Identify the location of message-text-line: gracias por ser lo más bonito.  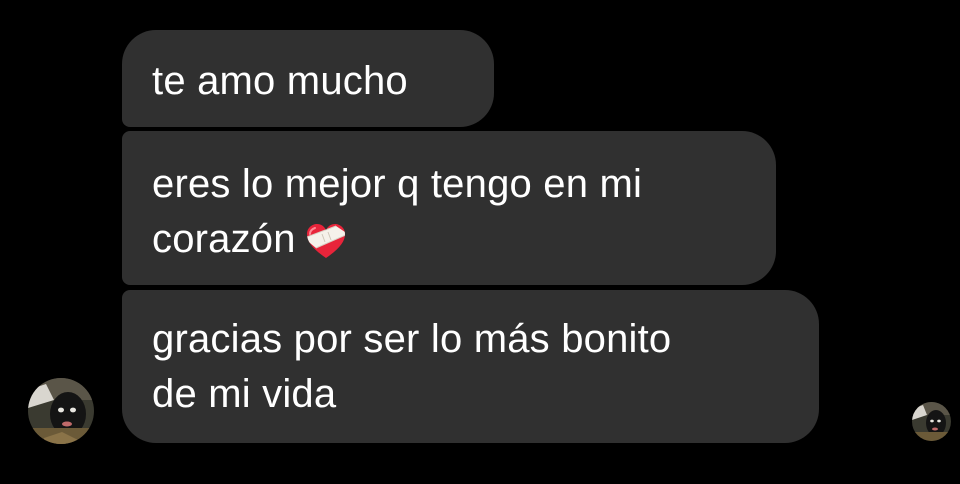
(412, 339).